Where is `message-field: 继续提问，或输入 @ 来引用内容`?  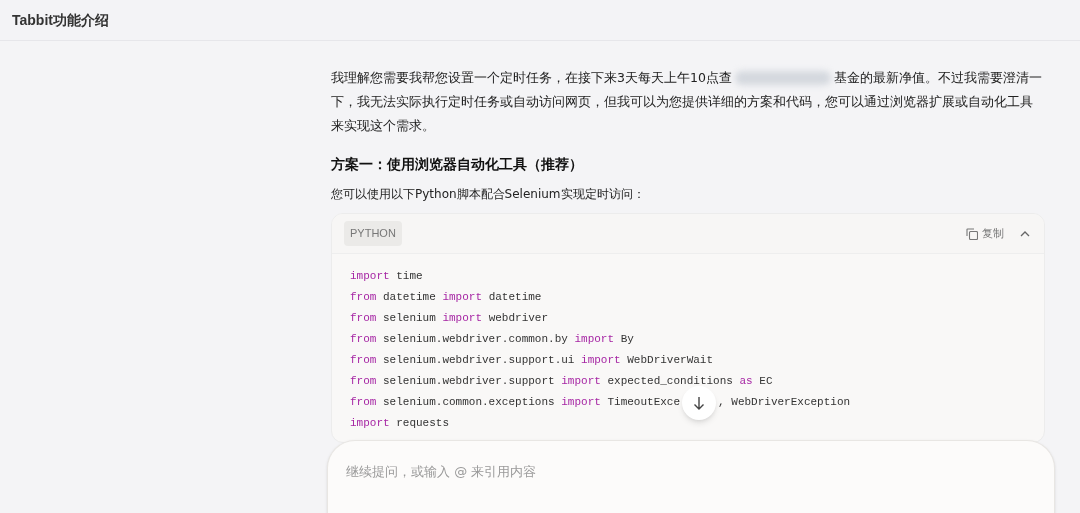
message-field: 继续提问，或输入 @ 来引用内容 is located at coordinates (691, 476).